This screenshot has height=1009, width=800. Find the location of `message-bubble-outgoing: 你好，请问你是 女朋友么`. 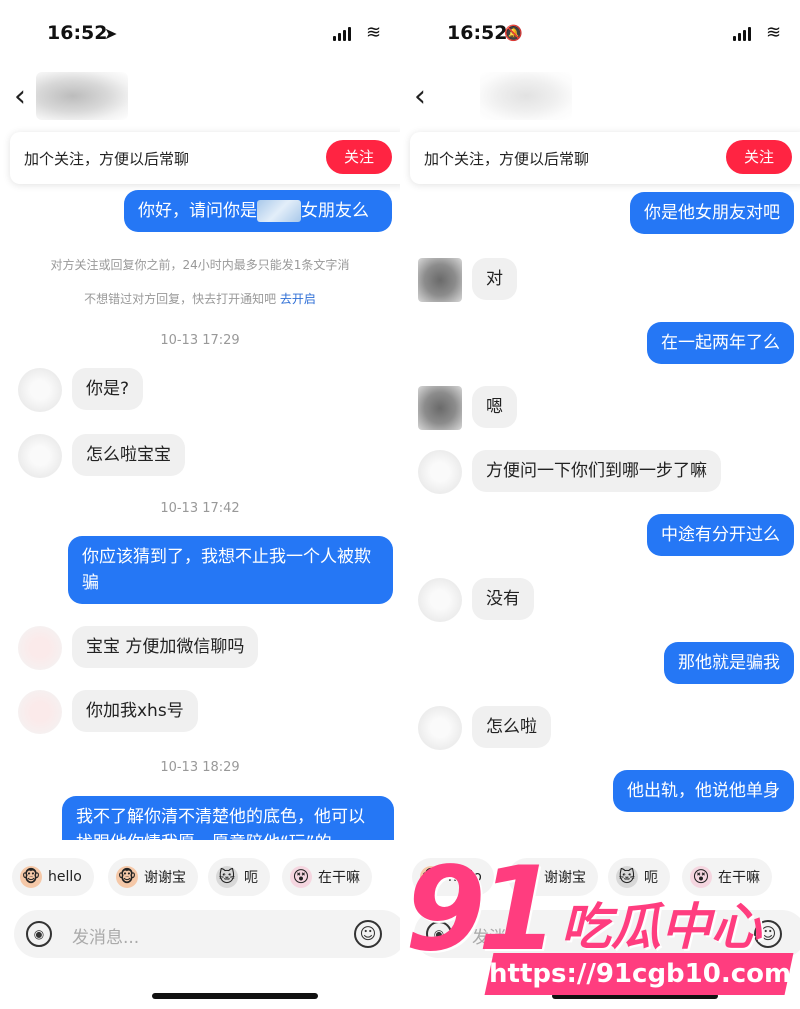

message-bubble-outgoing: 你好，请问你是 女朋友么 is located at coordinates (258, 211).